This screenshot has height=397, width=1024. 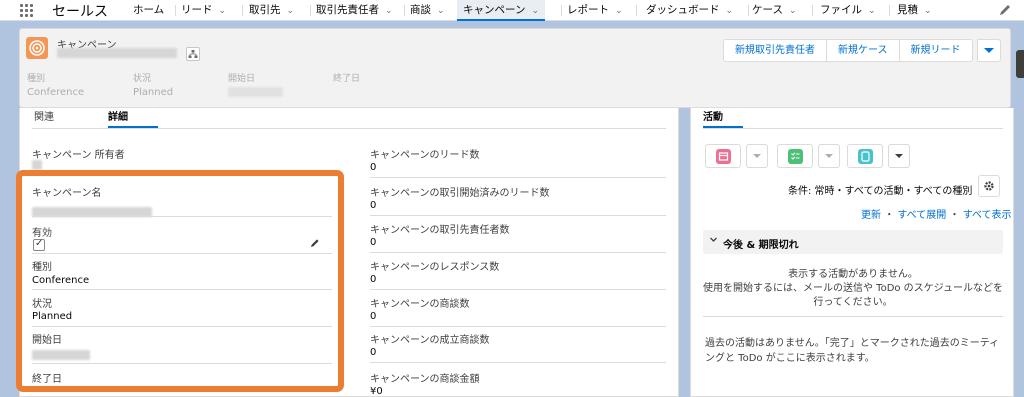 I want to click on gear-icon, so click(x=989, y=186).